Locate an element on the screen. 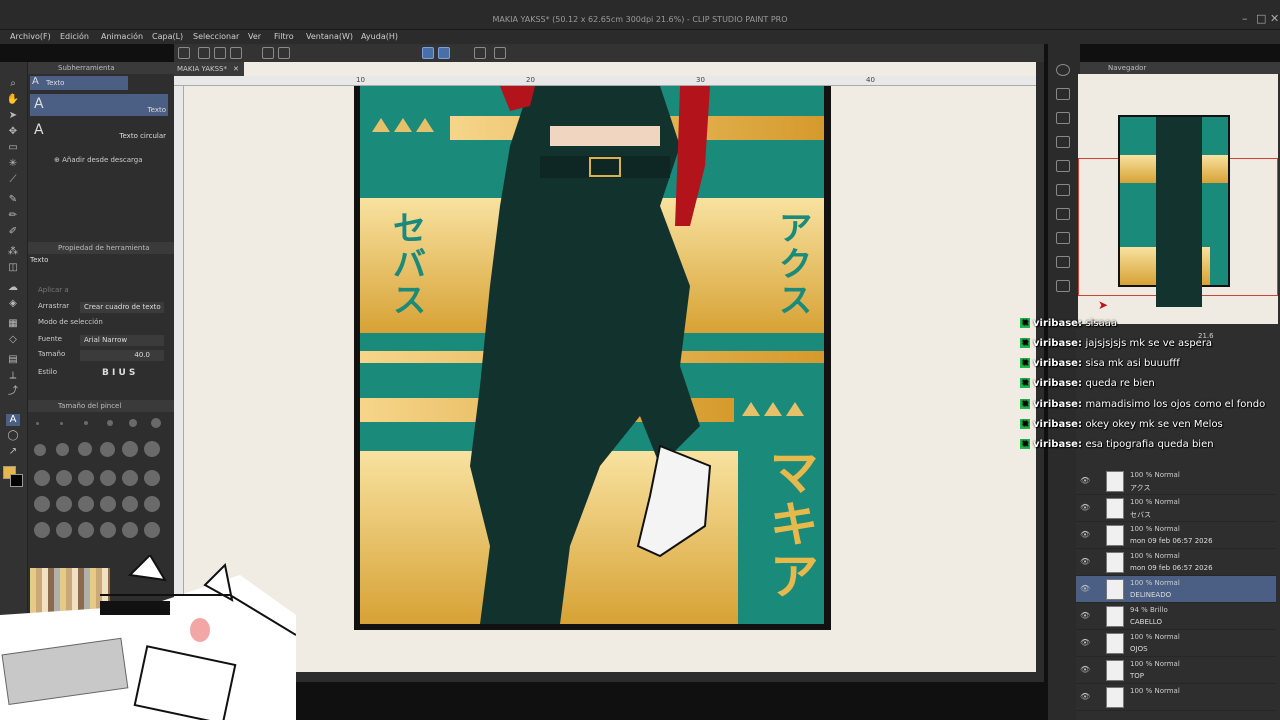  vector-tool-icon: ⤴ is located at coordinates (13, 392).